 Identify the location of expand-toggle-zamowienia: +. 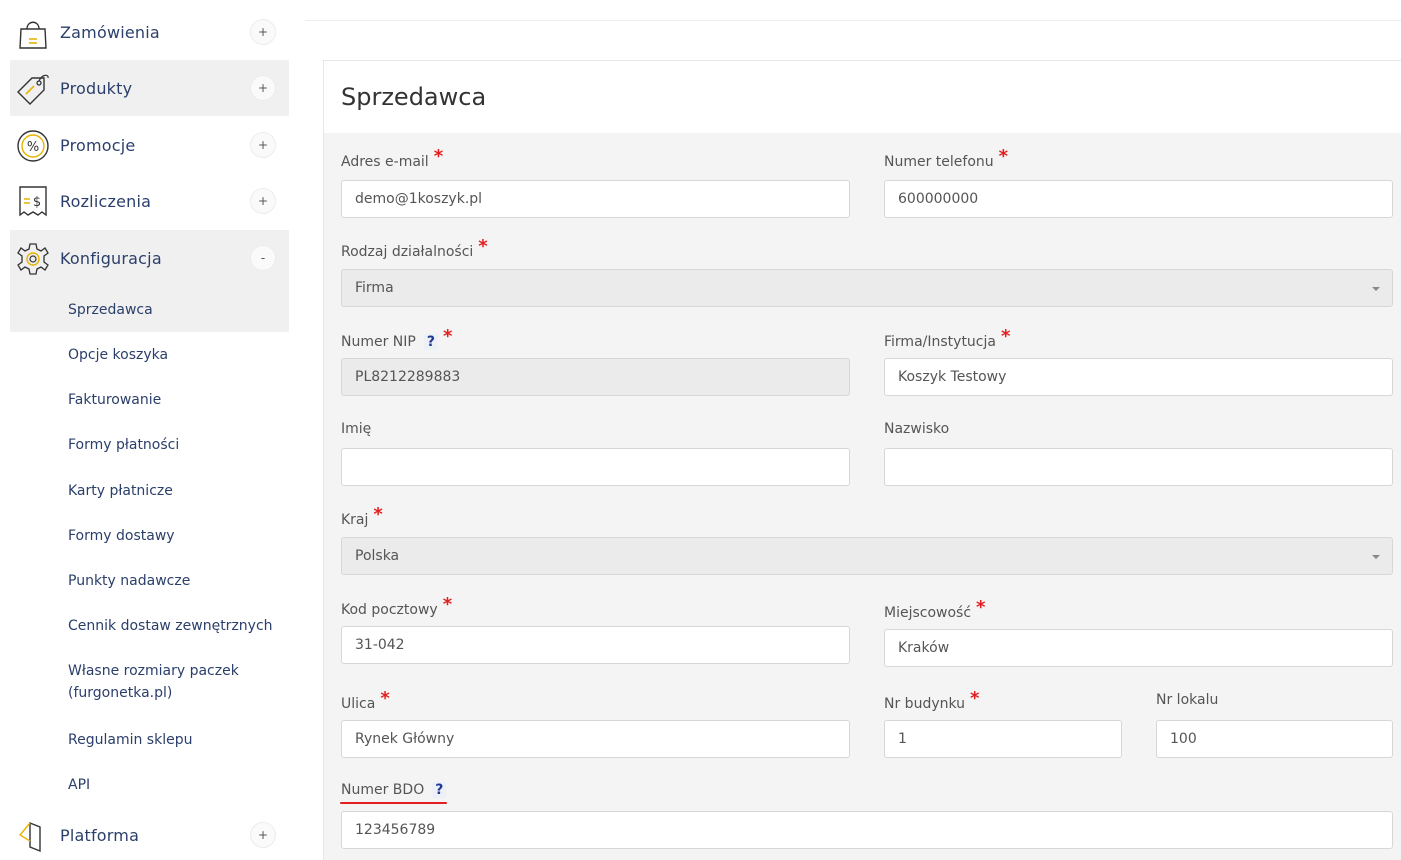
(263, 32).